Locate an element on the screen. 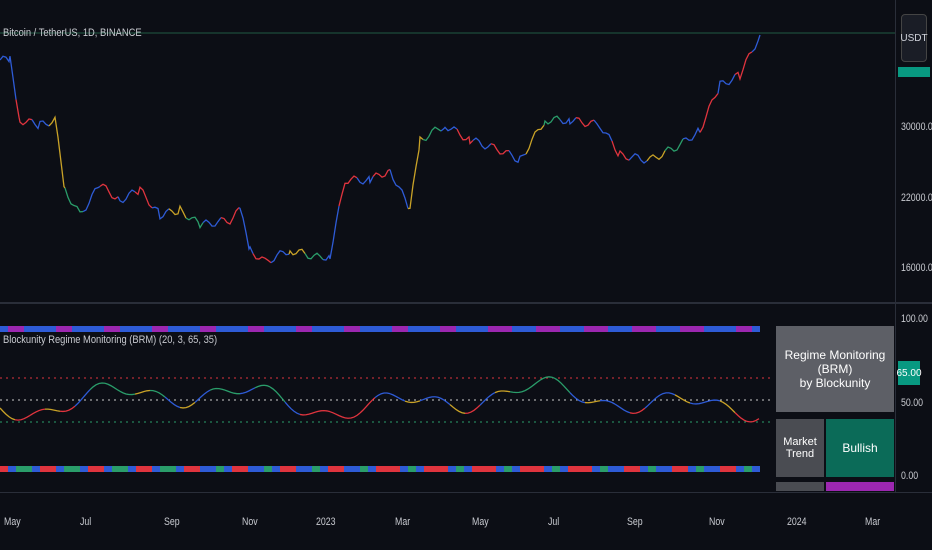  pane-separator is located at coordinates (466, 303).